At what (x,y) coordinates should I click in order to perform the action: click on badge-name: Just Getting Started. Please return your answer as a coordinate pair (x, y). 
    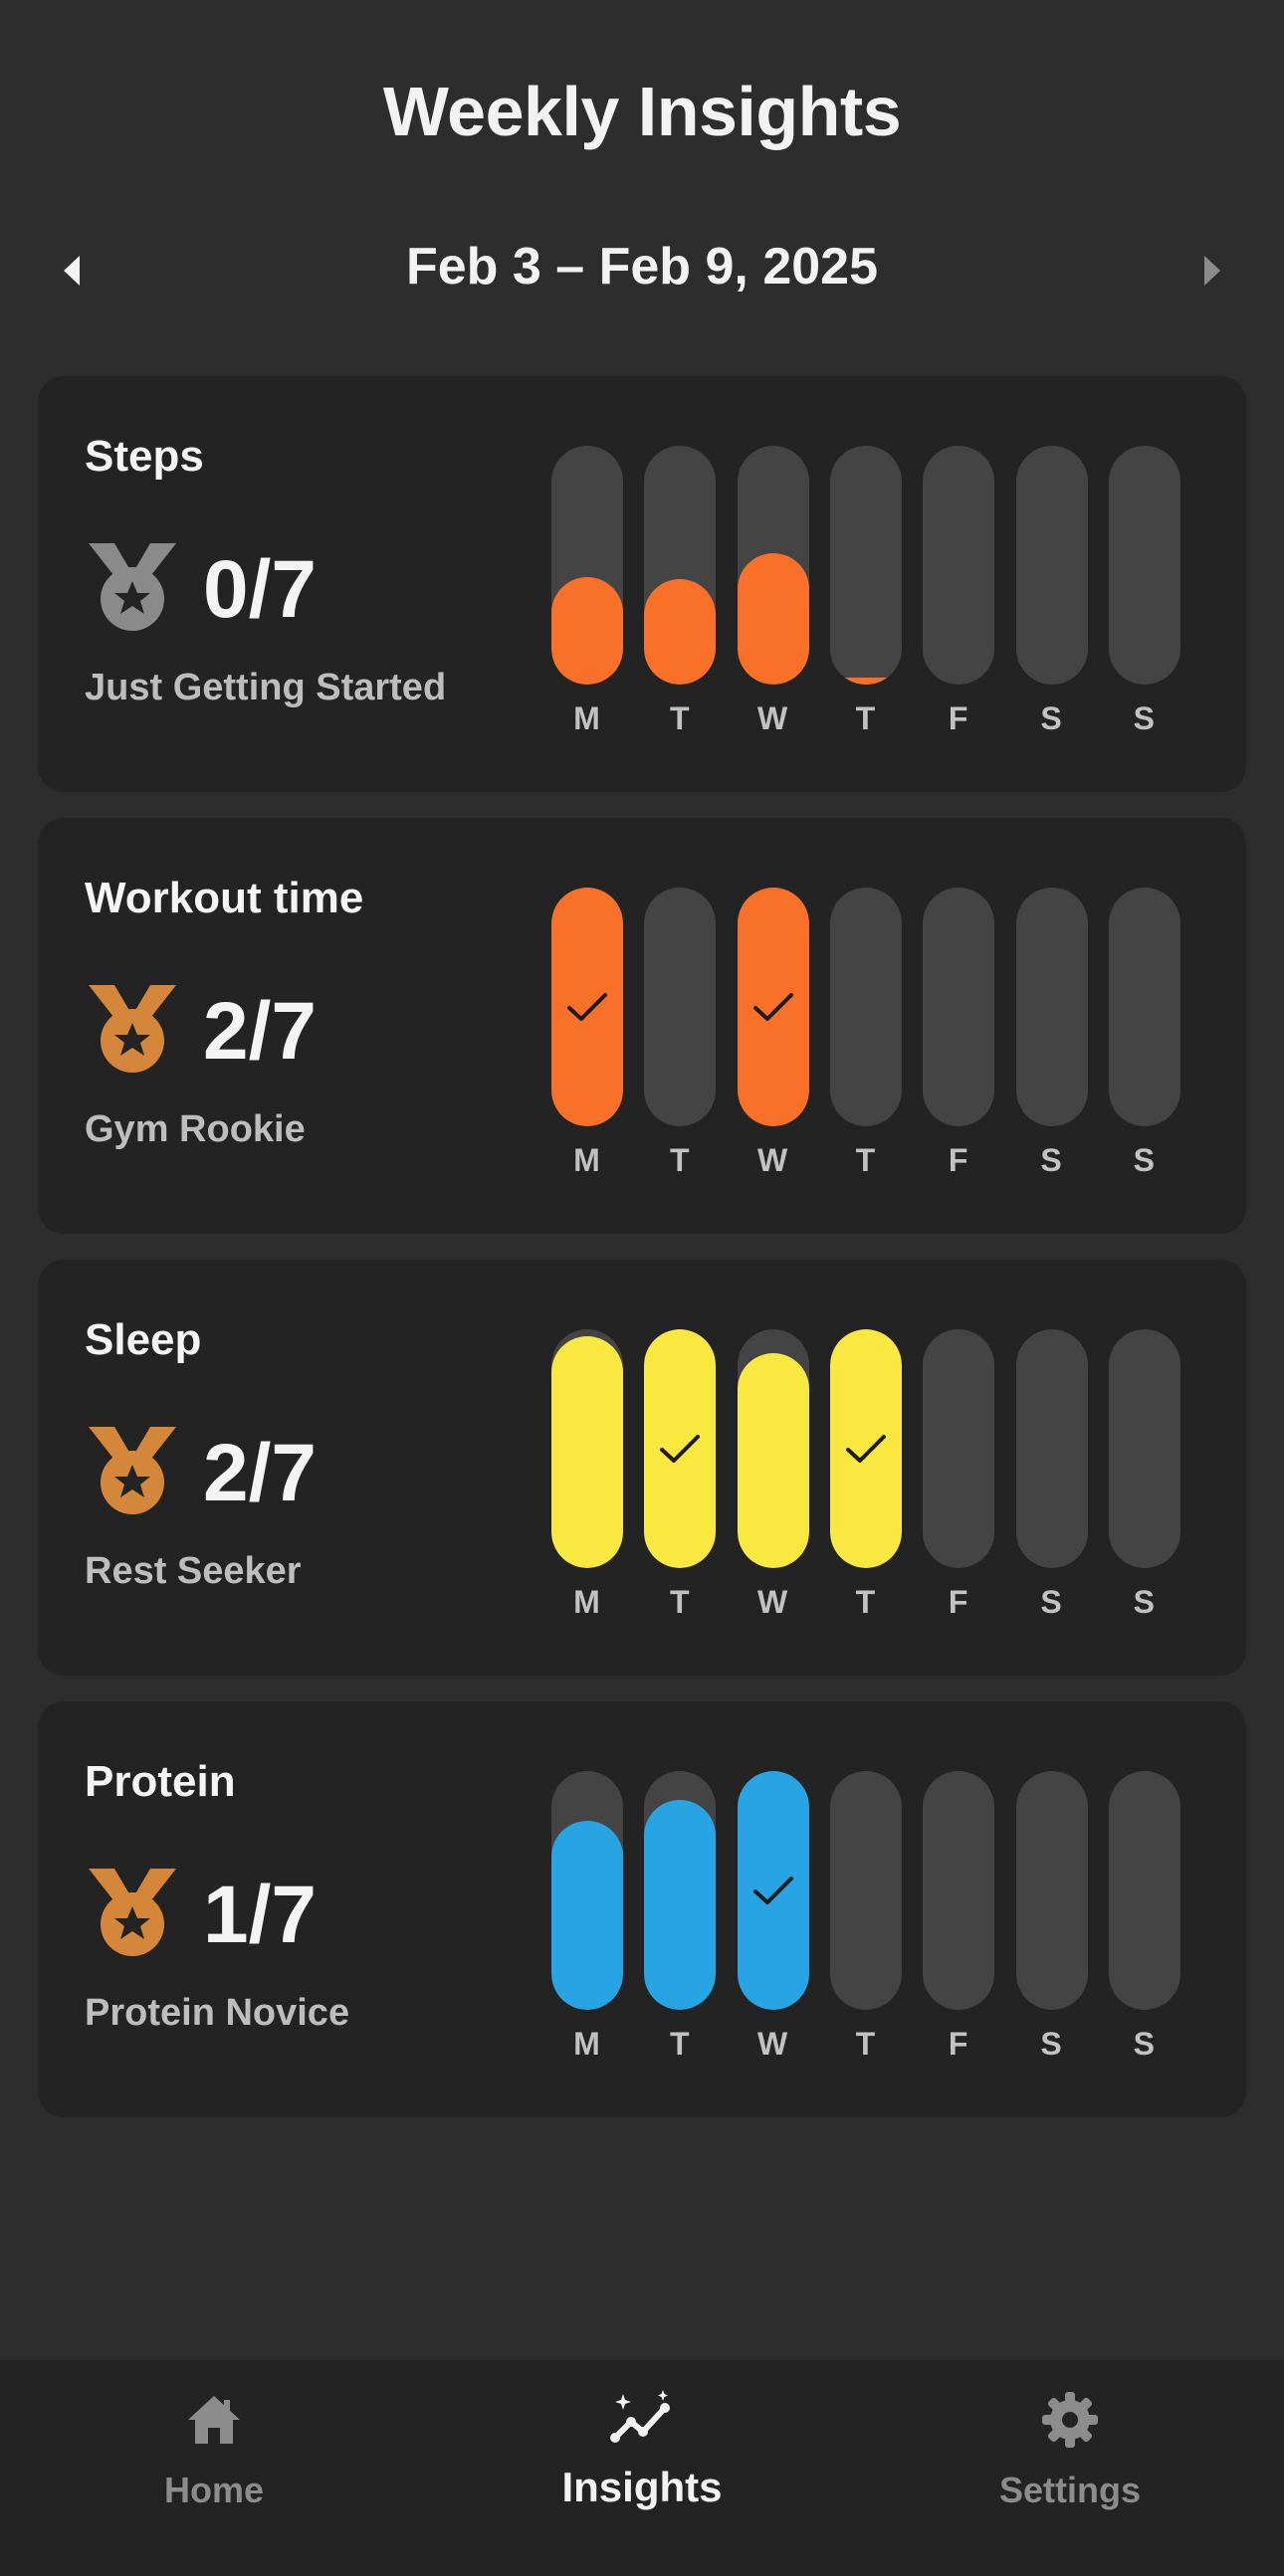
    Looking at the image, I should click on (266, 687).